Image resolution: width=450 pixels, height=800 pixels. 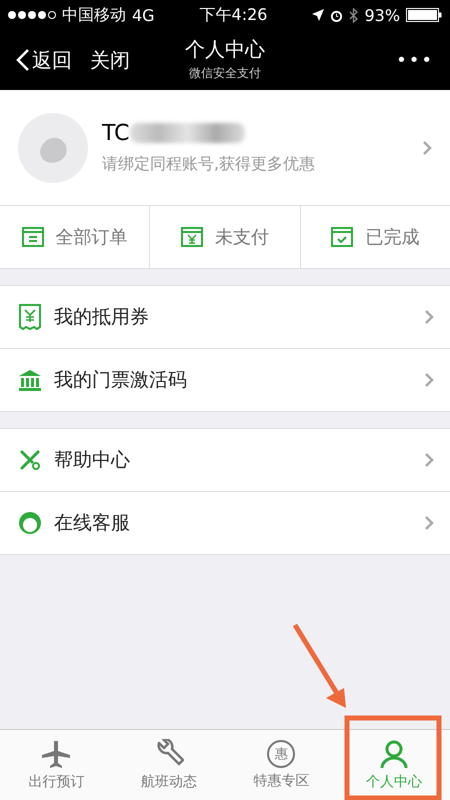 I want to click on discount-badge-icon: 惠, so click(x=281, y=754).